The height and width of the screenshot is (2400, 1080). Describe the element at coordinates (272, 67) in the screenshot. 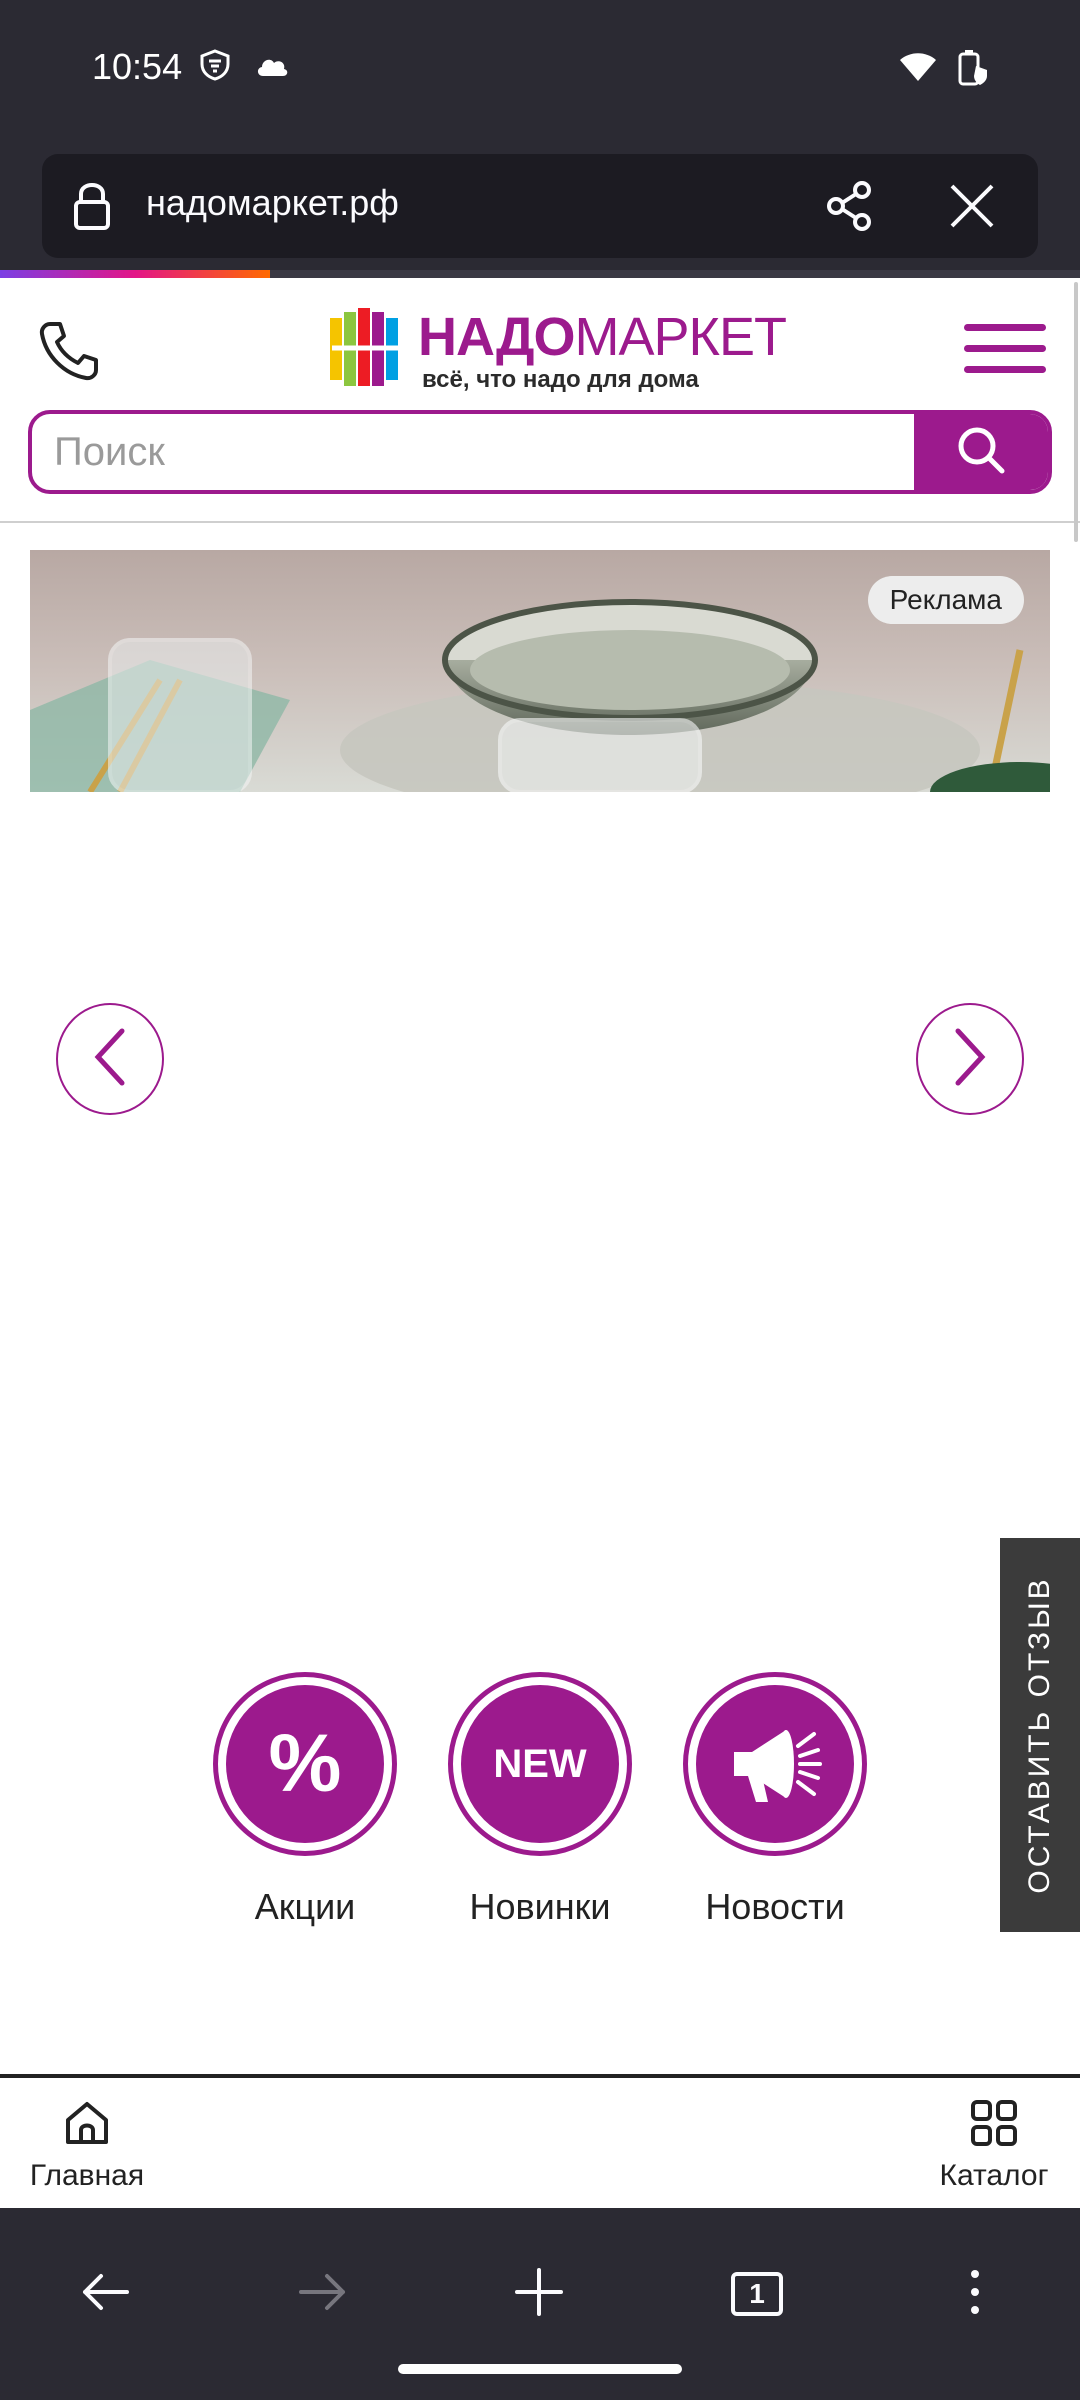

I see `cloud-icon` at that location.